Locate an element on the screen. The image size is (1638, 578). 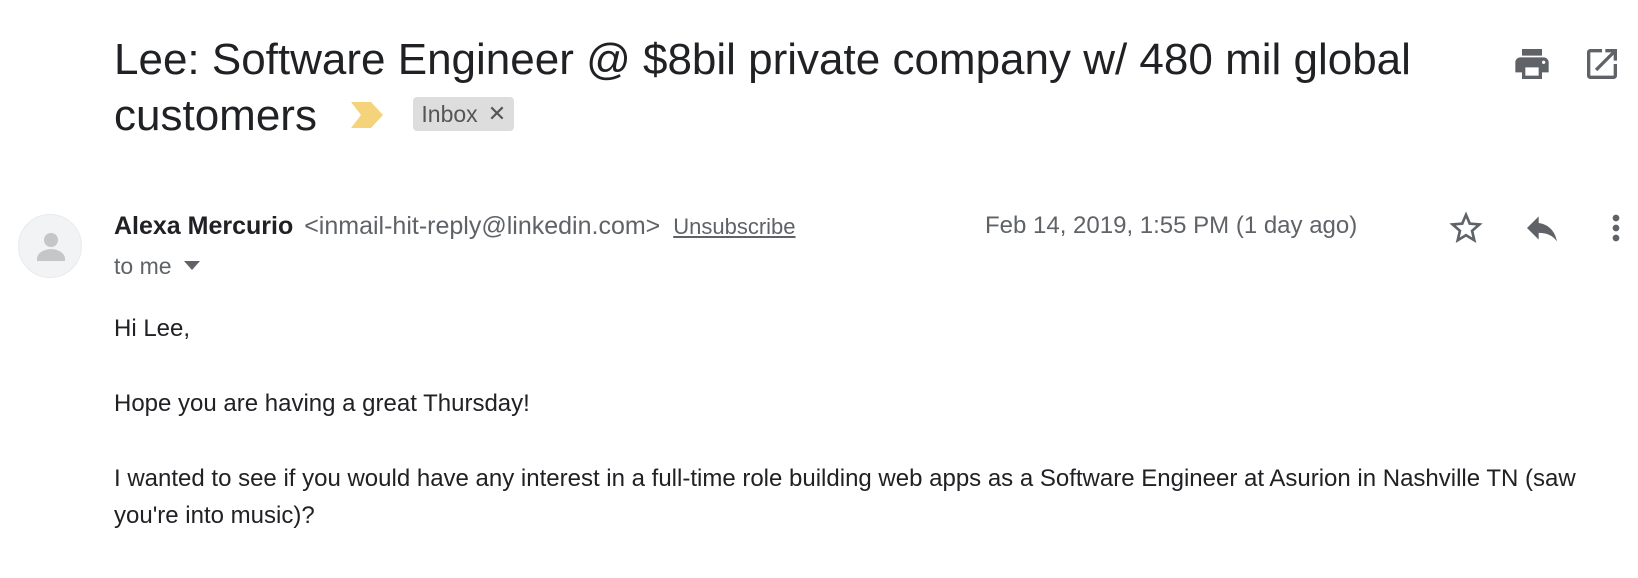
remove-label-button: ✕ is located at coordinates (497, 114).